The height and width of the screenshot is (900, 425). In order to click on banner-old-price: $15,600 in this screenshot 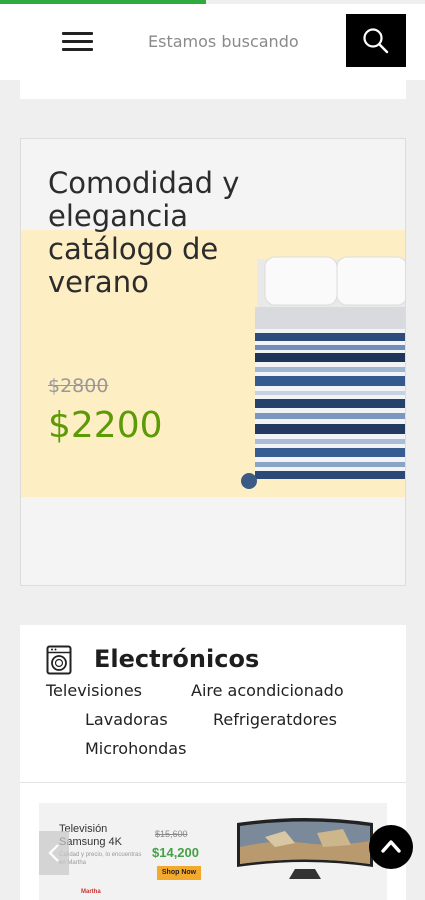, I will do `click(171, 834)`.